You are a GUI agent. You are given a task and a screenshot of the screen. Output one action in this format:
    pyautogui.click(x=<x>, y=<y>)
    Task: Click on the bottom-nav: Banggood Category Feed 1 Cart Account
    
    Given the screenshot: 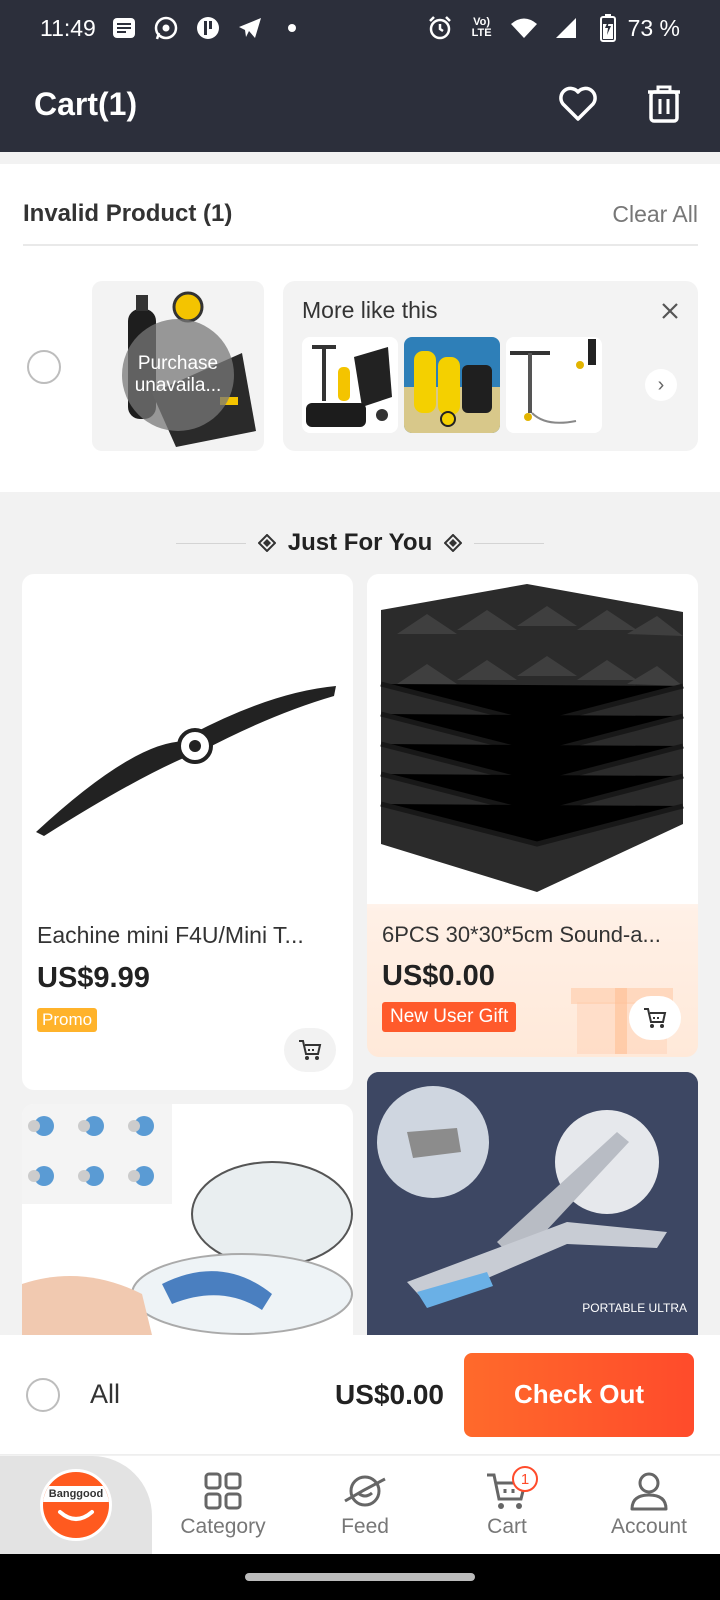 What is the action you would take?
    pyautogui.click(x=360, y=1505)
    